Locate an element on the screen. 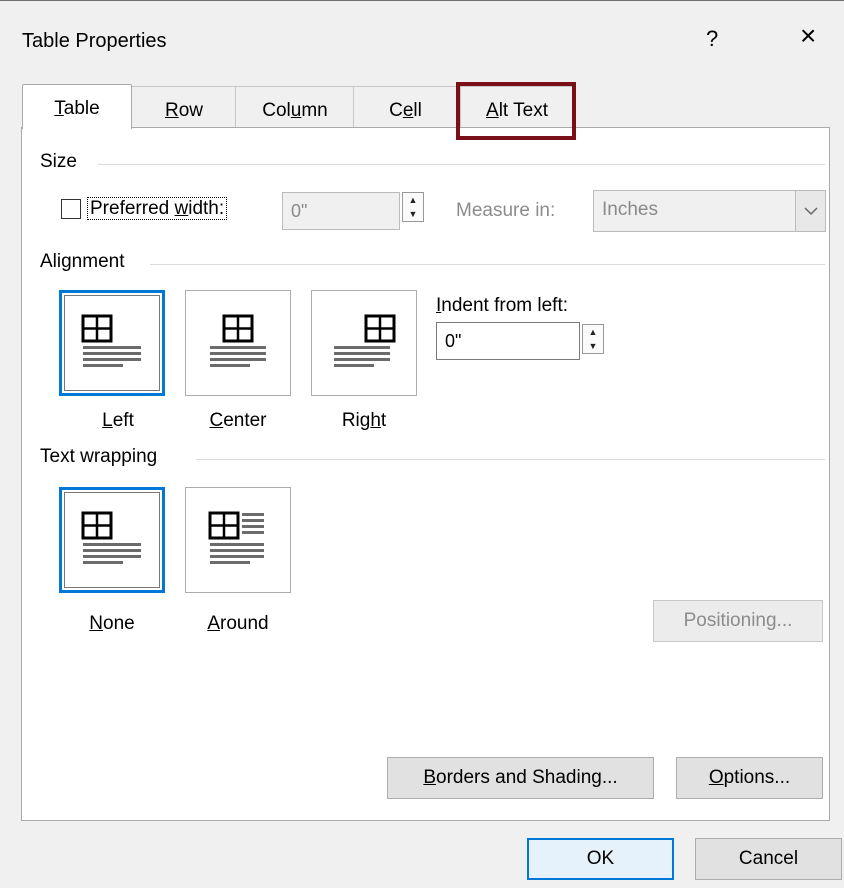 The width and height of the screenshot is (844, 888). cancel-button: Cancel is located at coordinates (768, 859).